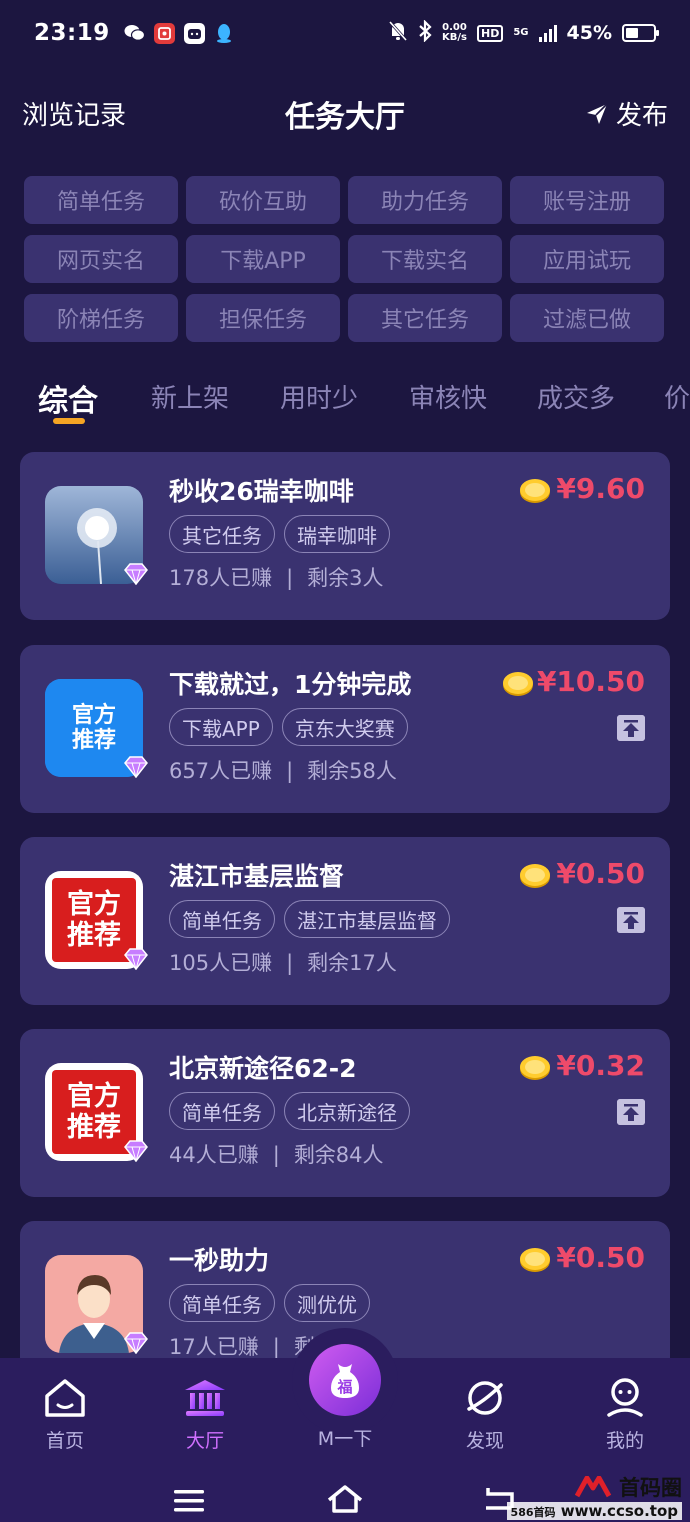 The width and height of the screenshot is (690, 1522). I want to click on task-price: ¥9.60, so click(600, 488).